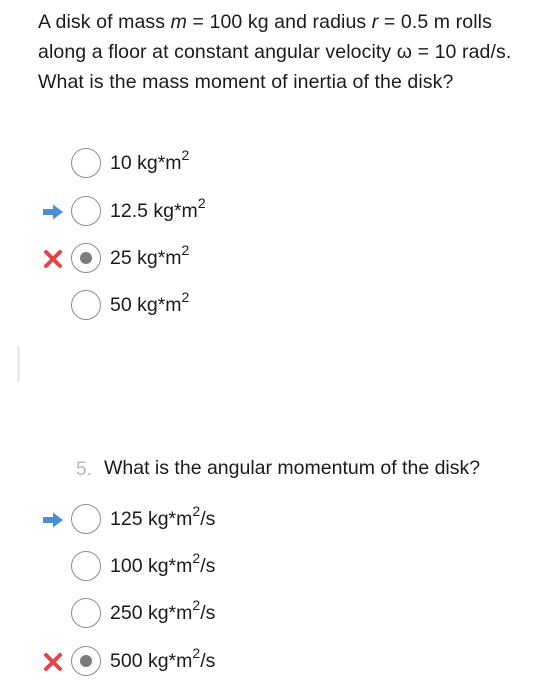  I want to click on q1-option-2: 12.5 kg*m2, so click(268, 212).